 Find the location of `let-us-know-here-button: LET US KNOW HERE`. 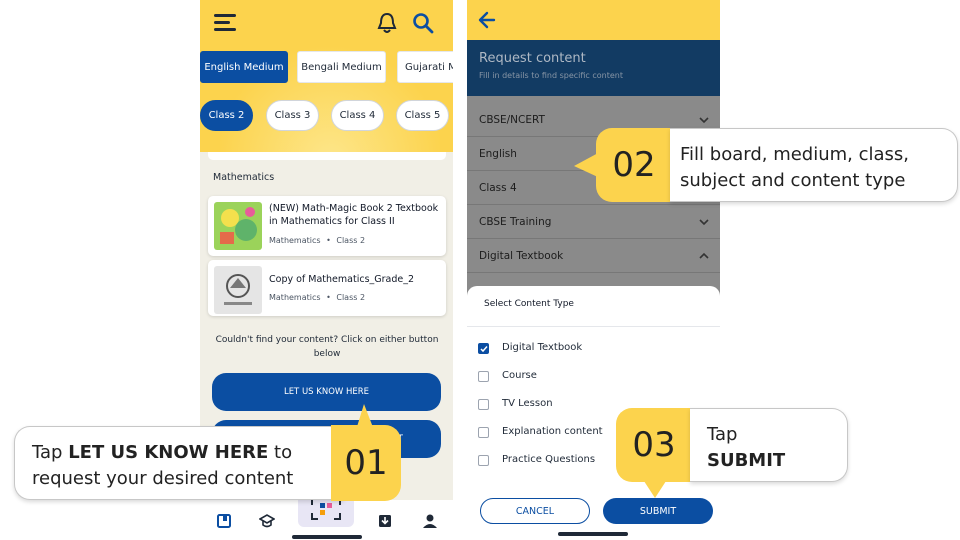

let-us-know-here-button: LET US KNOW HERE is located at coordinates (326, 392).